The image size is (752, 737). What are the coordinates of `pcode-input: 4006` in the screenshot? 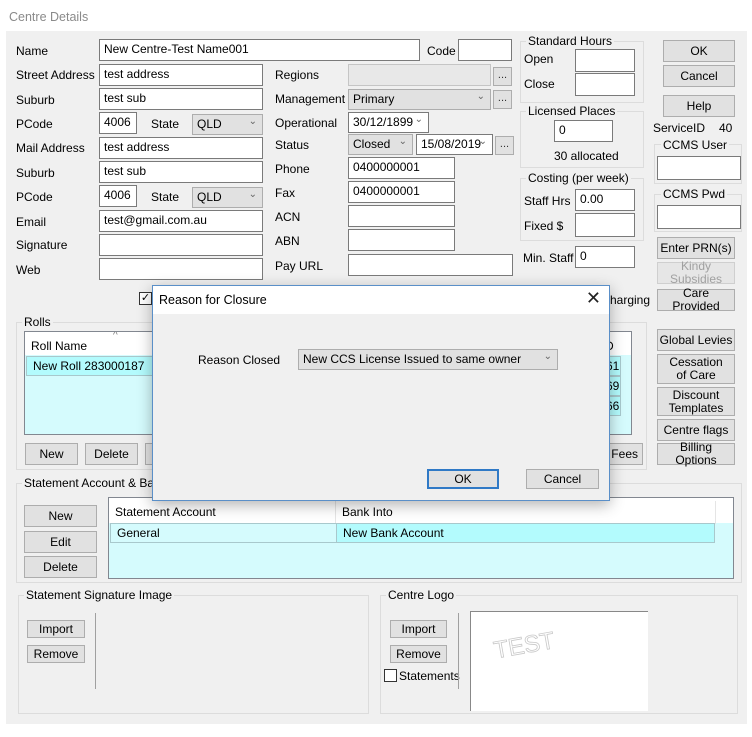 It's located at (118, 123).